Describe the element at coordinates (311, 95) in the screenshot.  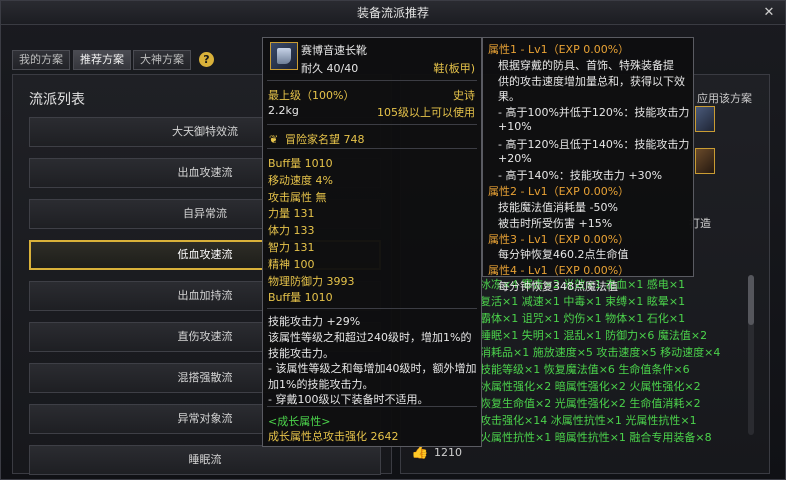
I see `item-tier: 最上级（100%）` at that location.